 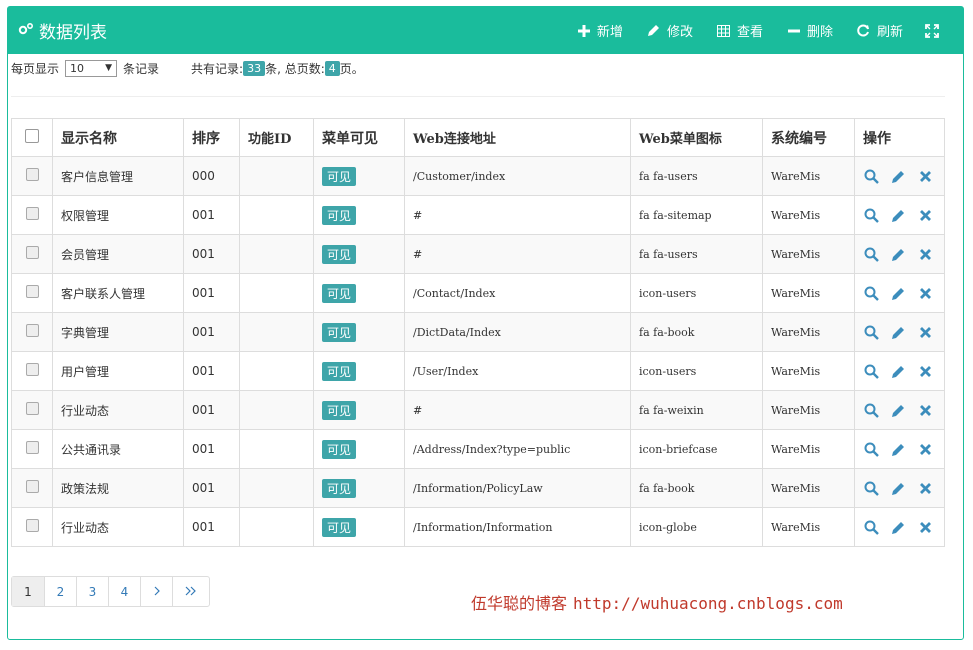 I want to click on refresh-button-label: 刷新, so click(x=889, y=32).